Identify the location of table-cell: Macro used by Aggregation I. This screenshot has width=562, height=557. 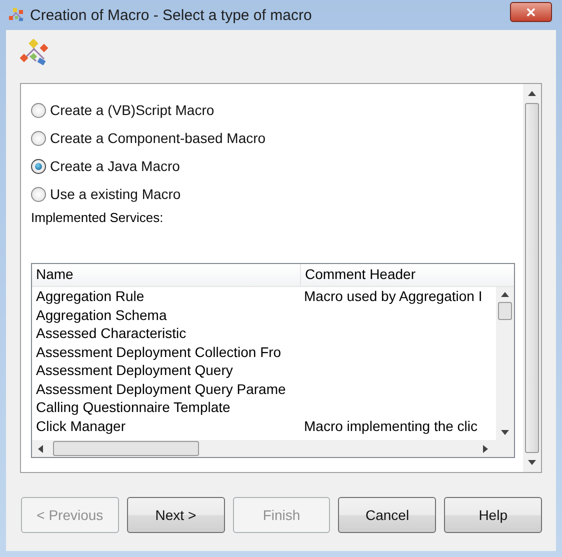
(393, 296).